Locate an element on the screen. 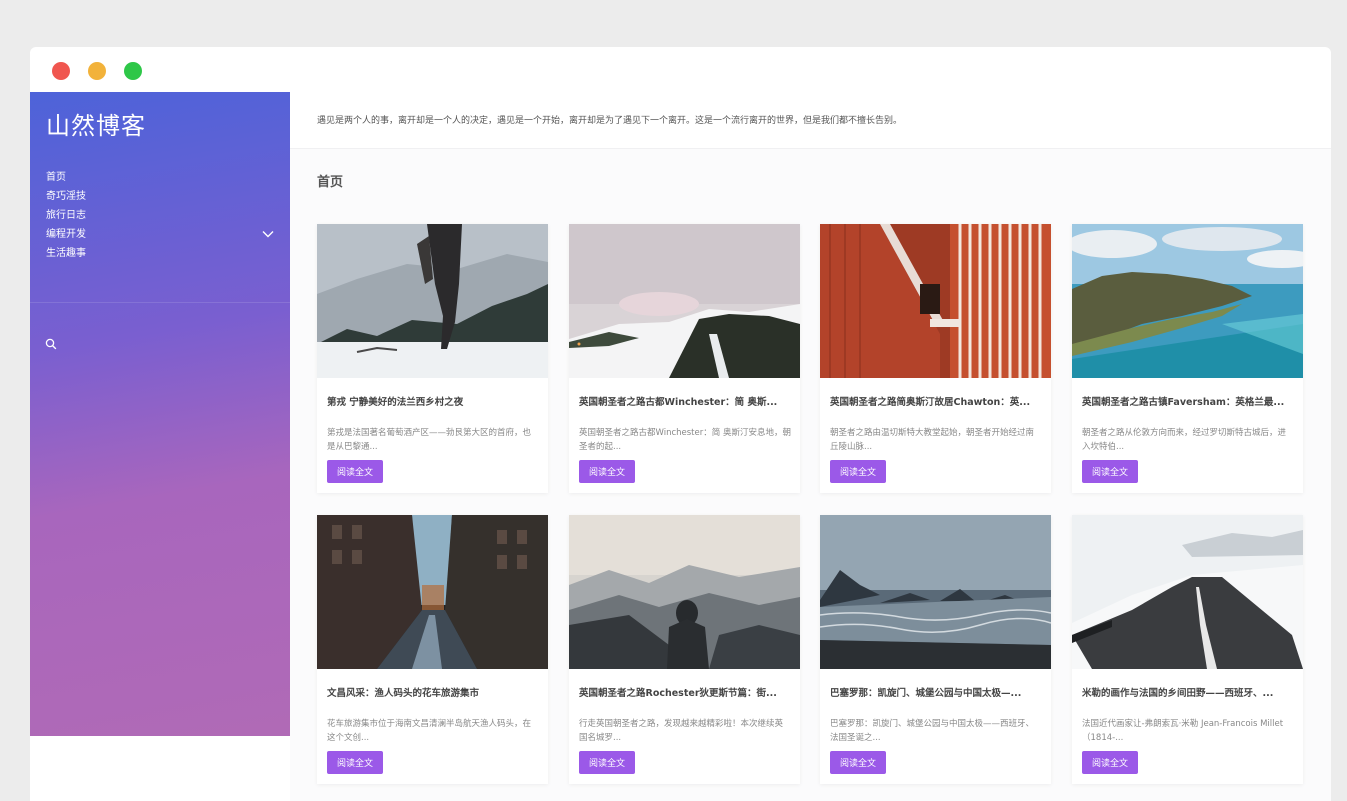 Image resolution: width=1347 pixels, height=801 pixels. window-controls is located at coordinates (97, 71).